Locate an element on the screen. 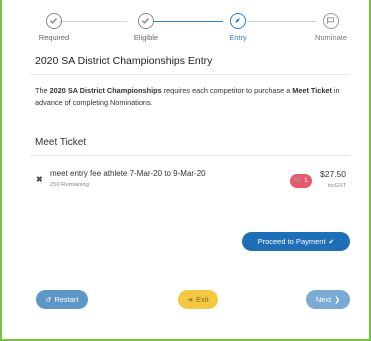 The image size is (371, 341). proceed-to-payment-button: Proceed to Payment ✔ is located at coordinates (296, 241).